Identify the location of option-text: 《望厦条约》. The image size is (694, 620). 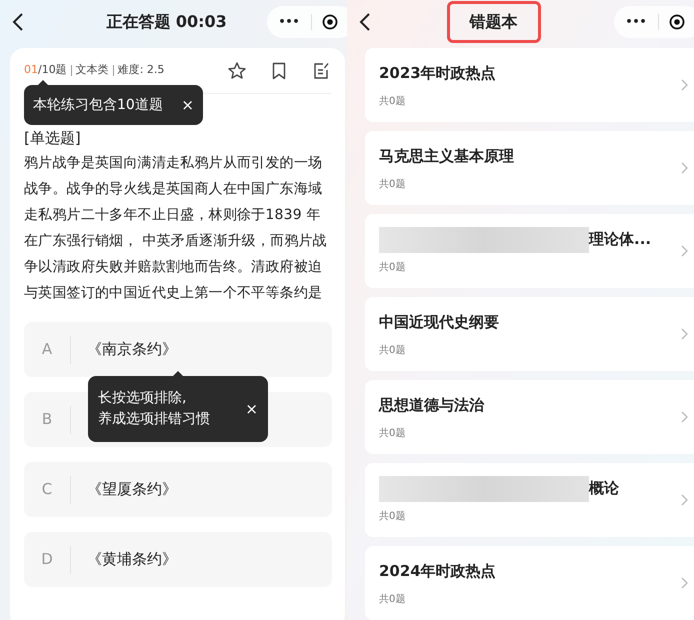
(132, 489).